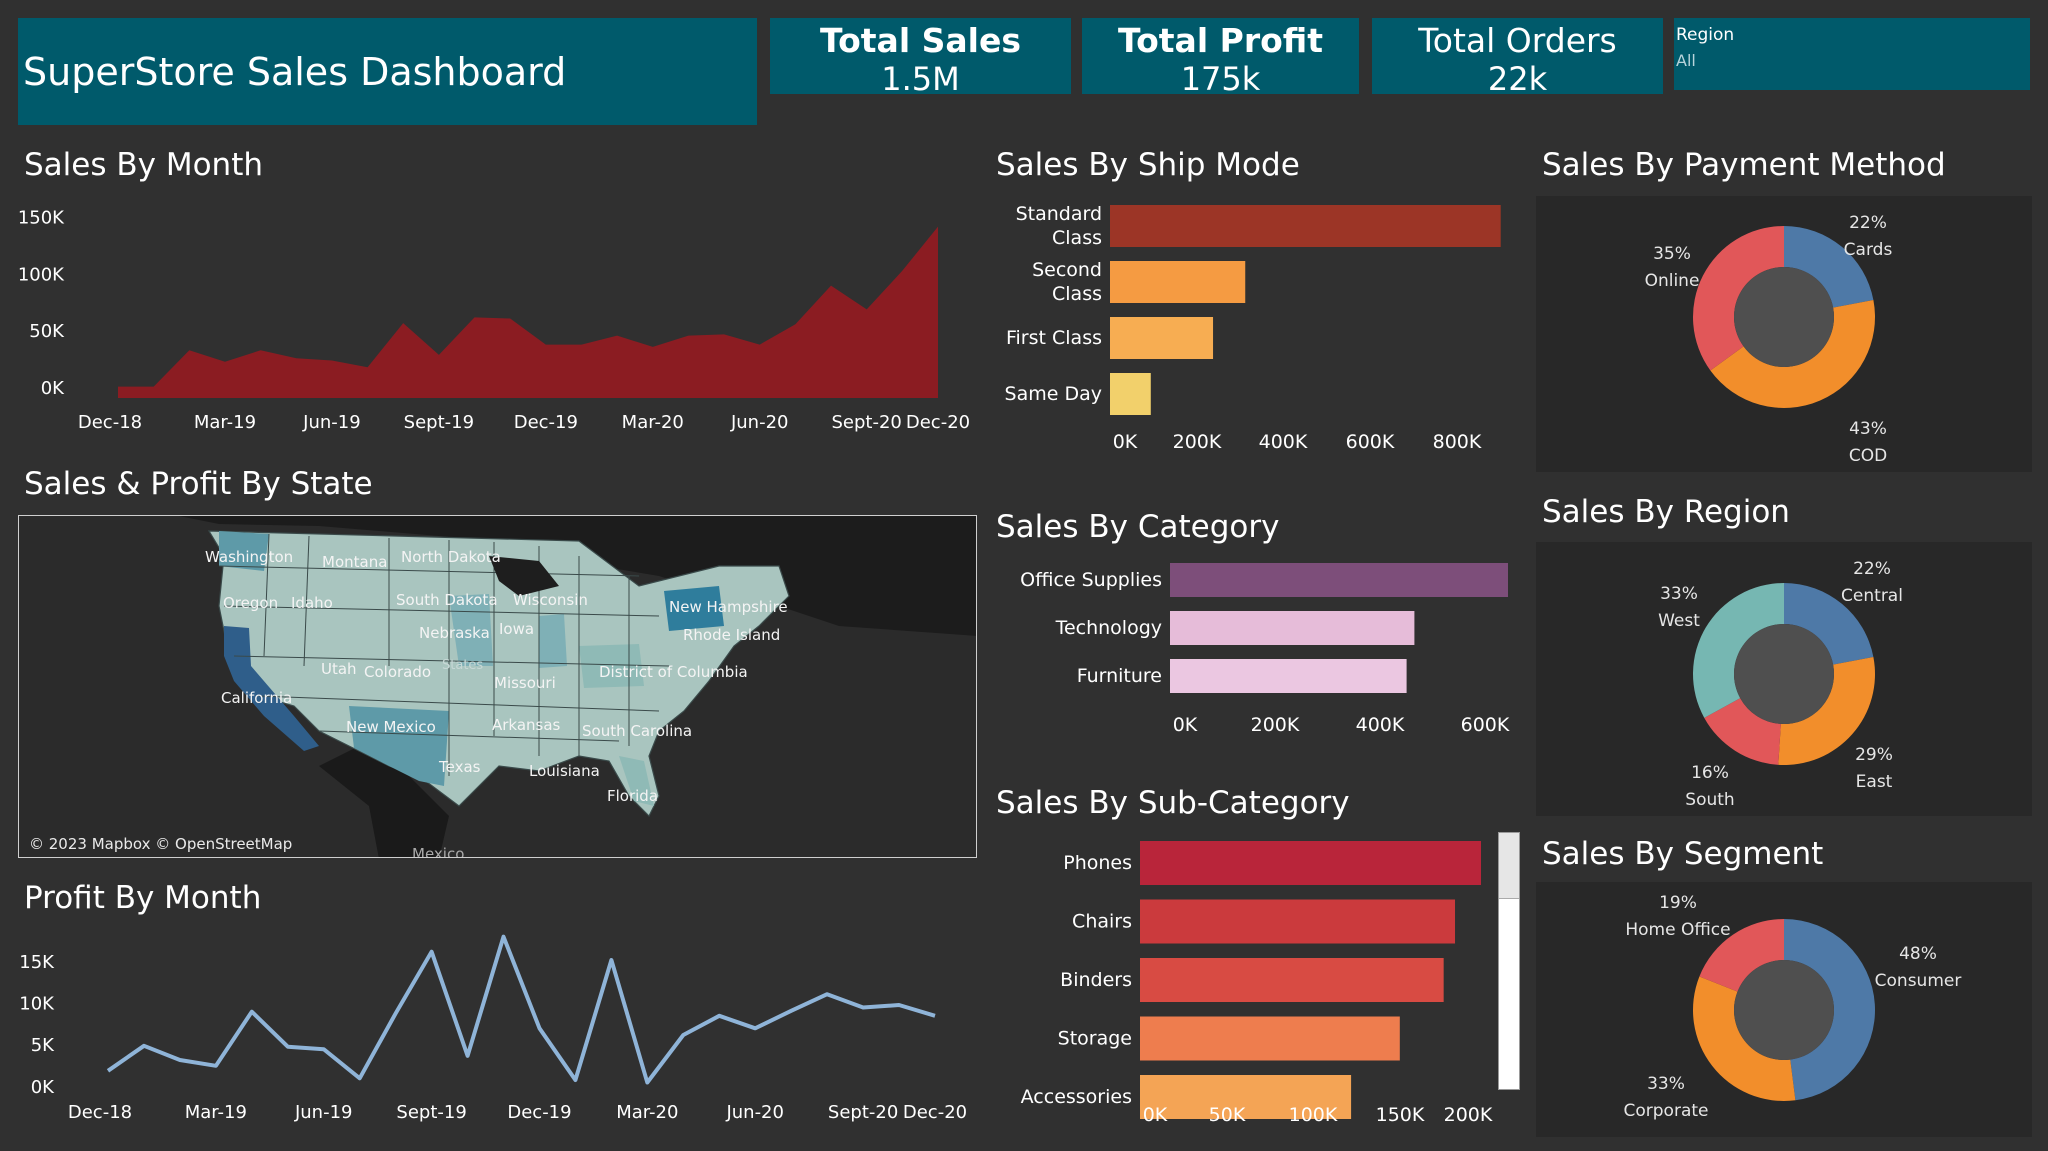  What do you see at coordinates (1784, 1009) in the screenshot?
I see `segment-donut: 48% Consumer 33% Corporate 19% Home Office` at bounding box center [1784, 1009].